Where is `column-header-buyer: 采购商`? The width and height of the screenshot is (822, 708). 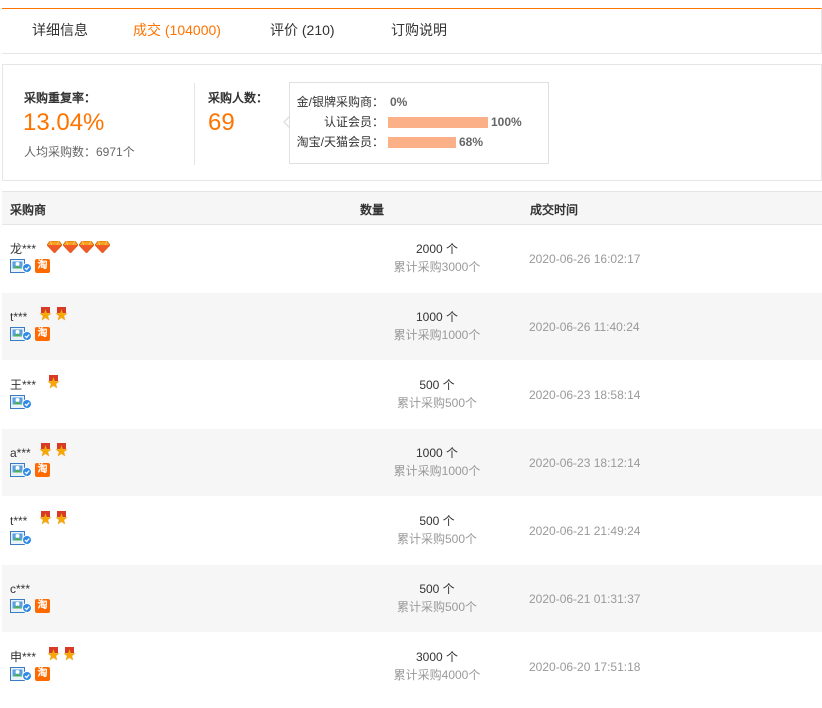
column-header-buyer: 采购商 is located at coordinates (28, 210).